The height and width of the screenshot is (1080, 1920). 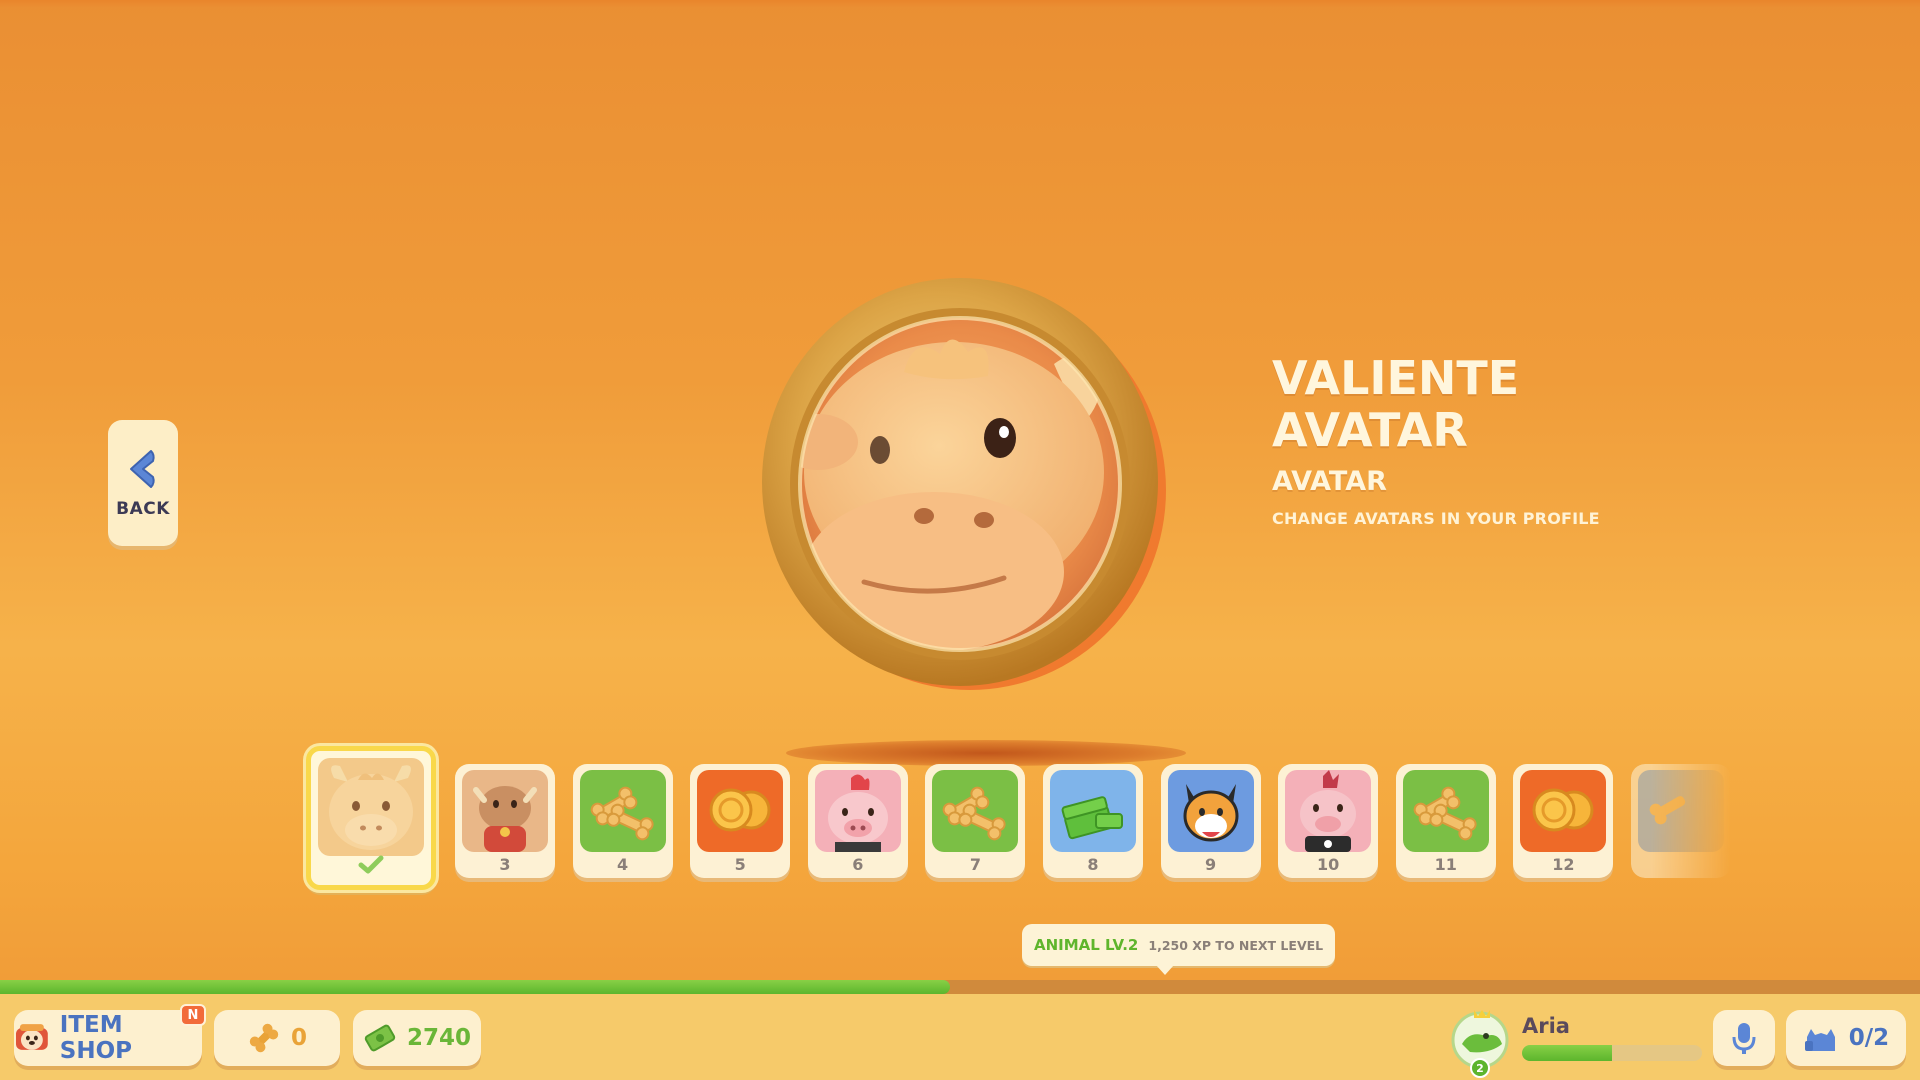 I want to click on check-icon, so click(x=371, y=867).